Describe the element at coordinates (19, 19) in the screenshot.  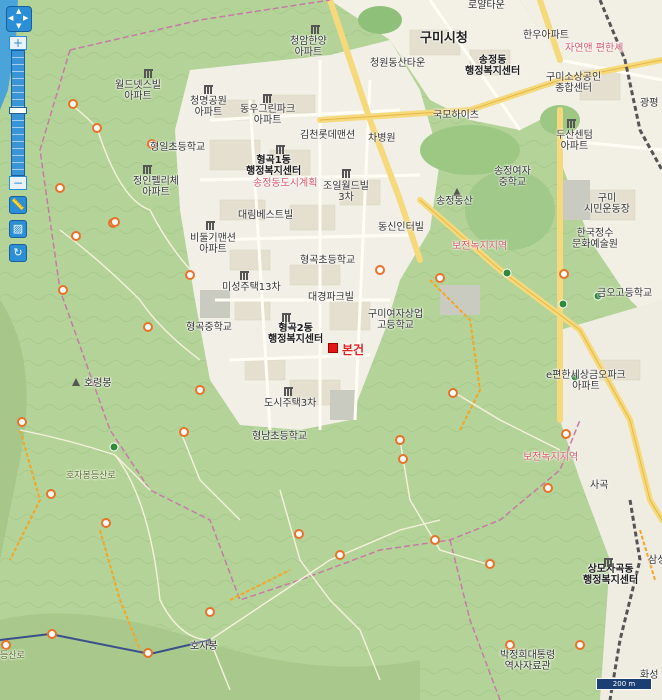
I see `pan-control: ▲ ▼ ◀ ▶` at that location.